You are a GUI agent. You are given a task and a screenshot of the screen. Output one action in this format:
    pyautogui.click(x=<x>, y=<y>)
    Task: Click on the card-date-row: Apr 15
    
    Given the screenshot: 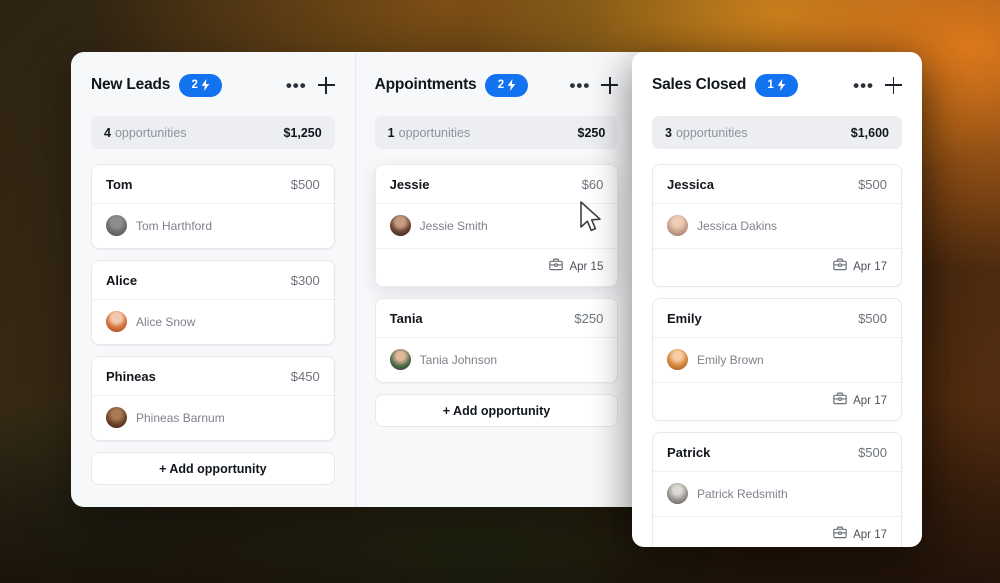 What is the action you would take?
    pyautogui.click(x=497, y=267)
    